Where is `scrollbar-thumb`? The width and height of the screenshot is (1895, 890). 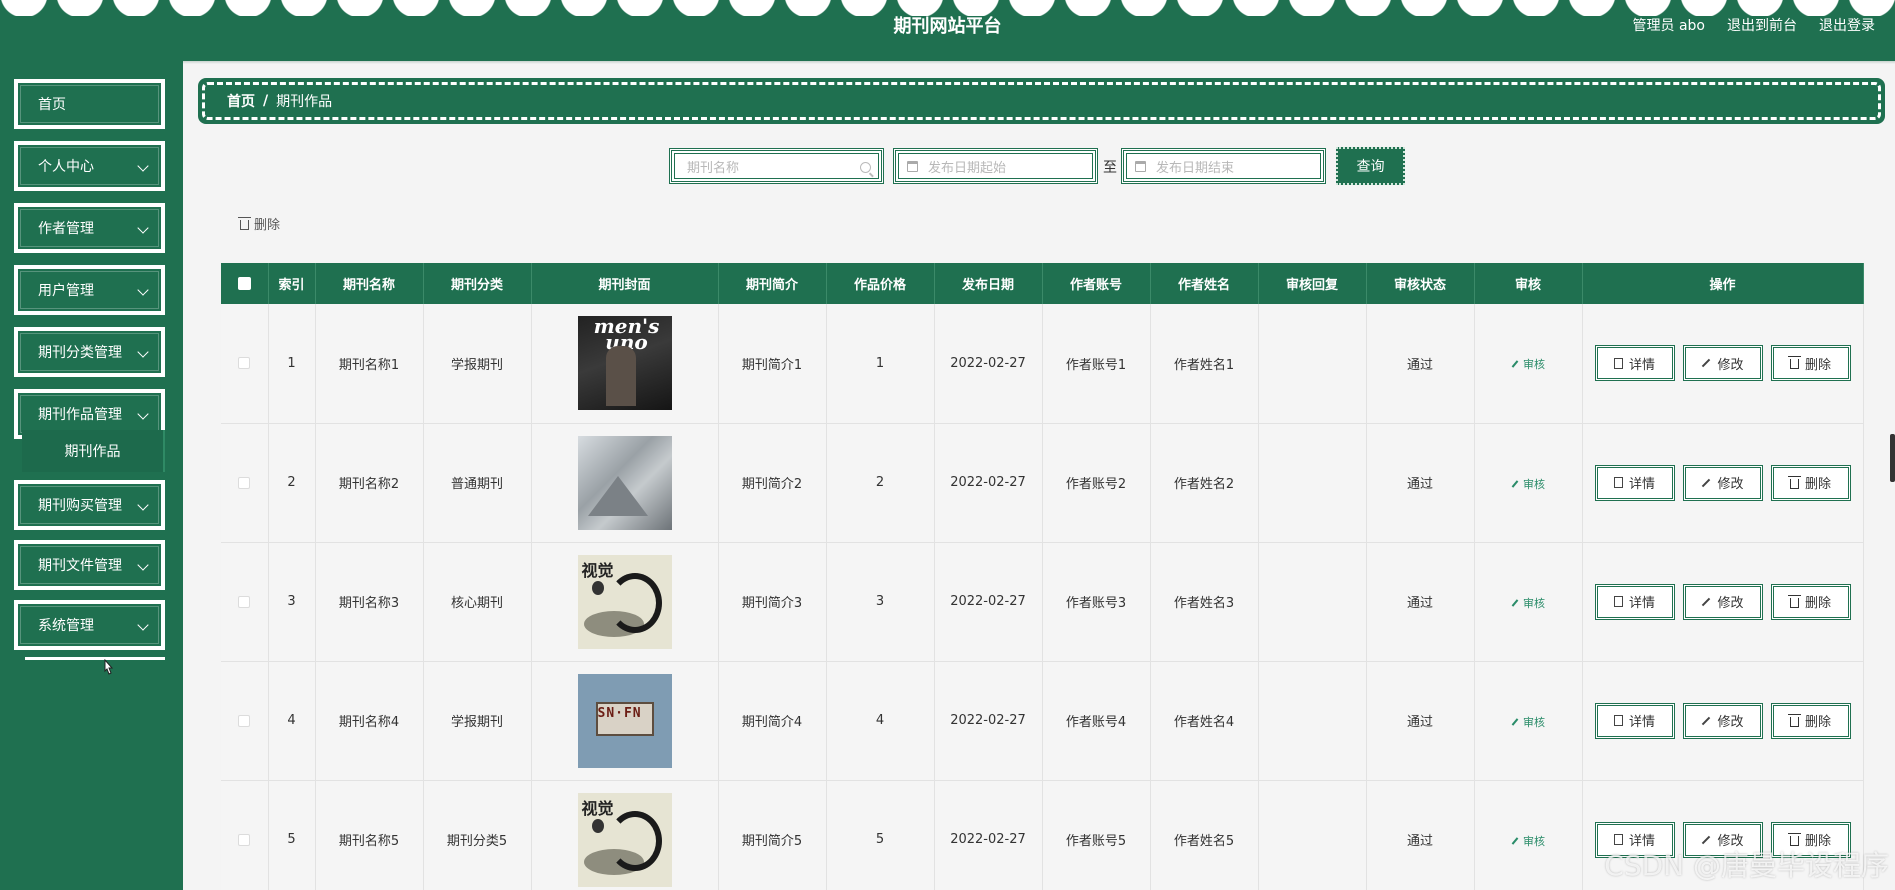
scrollbar-thumb is located at coordinates (1892, 458).